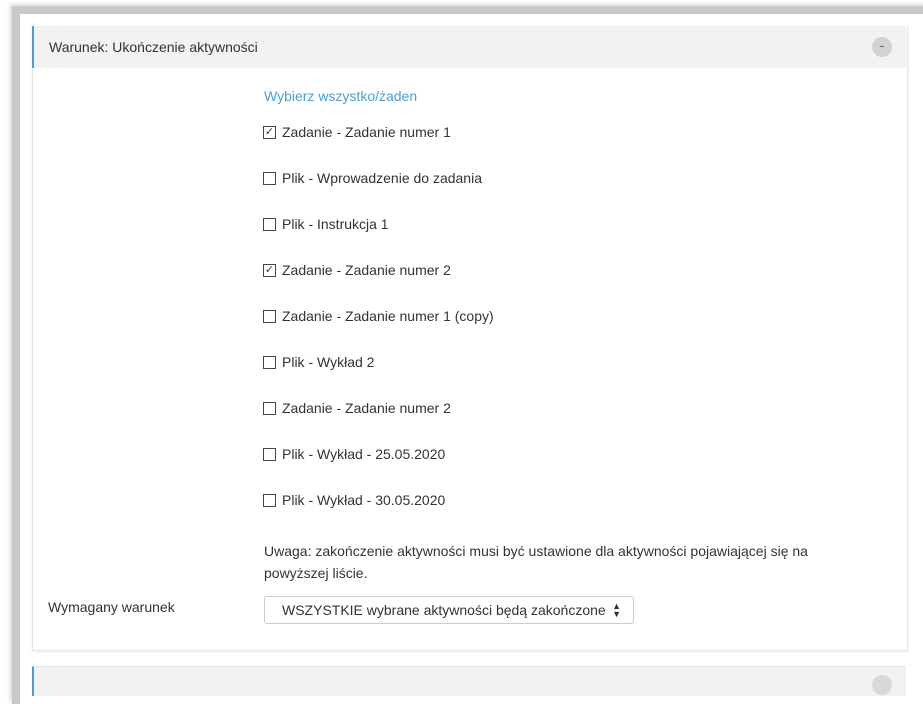  Describe the element at coordinates (111, 607) in the screenshot. I see `required-condition-label: Wymagany warunek` at that location.